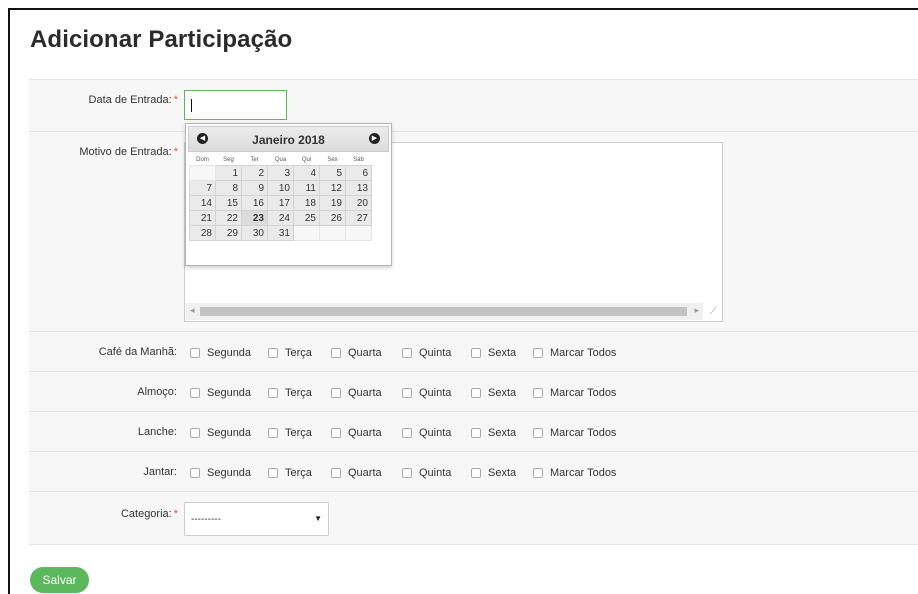 This screenshot has width=918, height=594. I want to click on scroll-left-icon: ◂, so click(192, 310).